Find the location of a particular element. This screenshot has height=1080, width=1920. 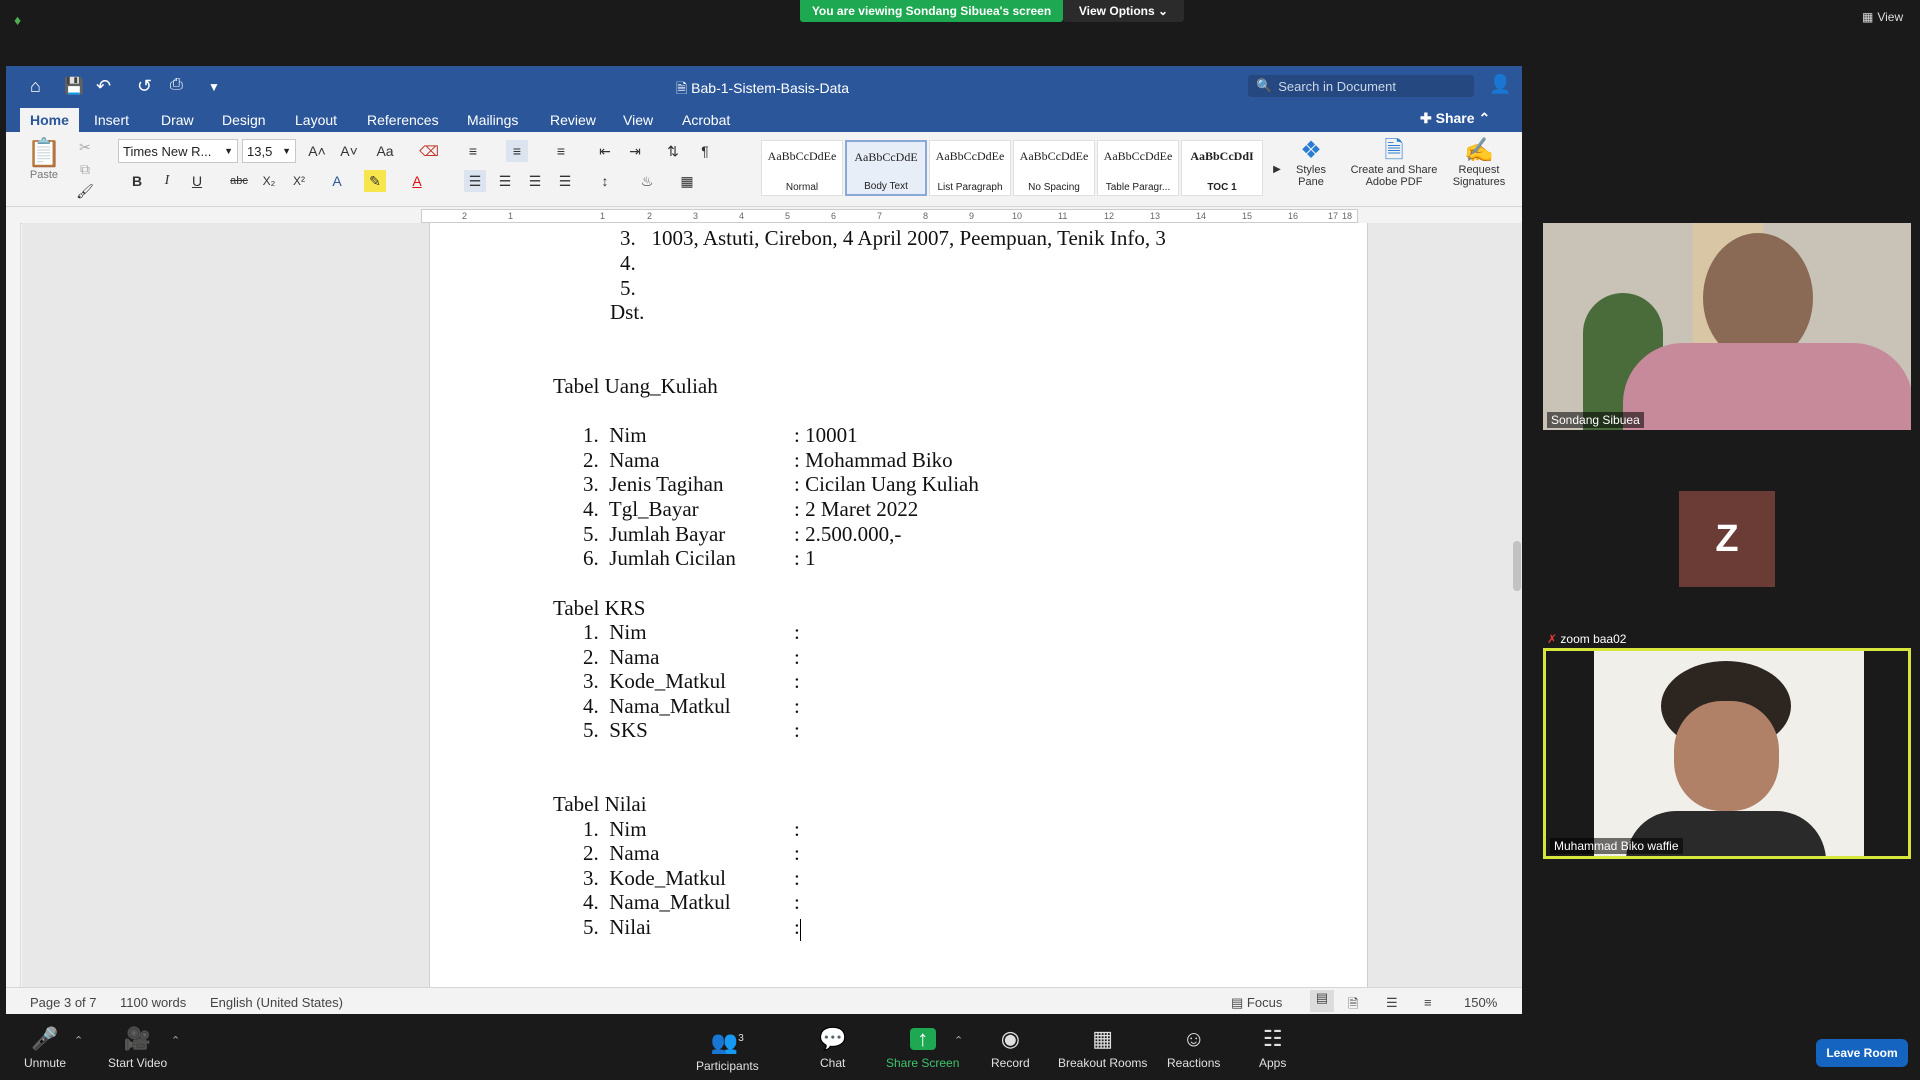

search-document-input: 🔍 Search in Document is located at coordinates (1361, 86).